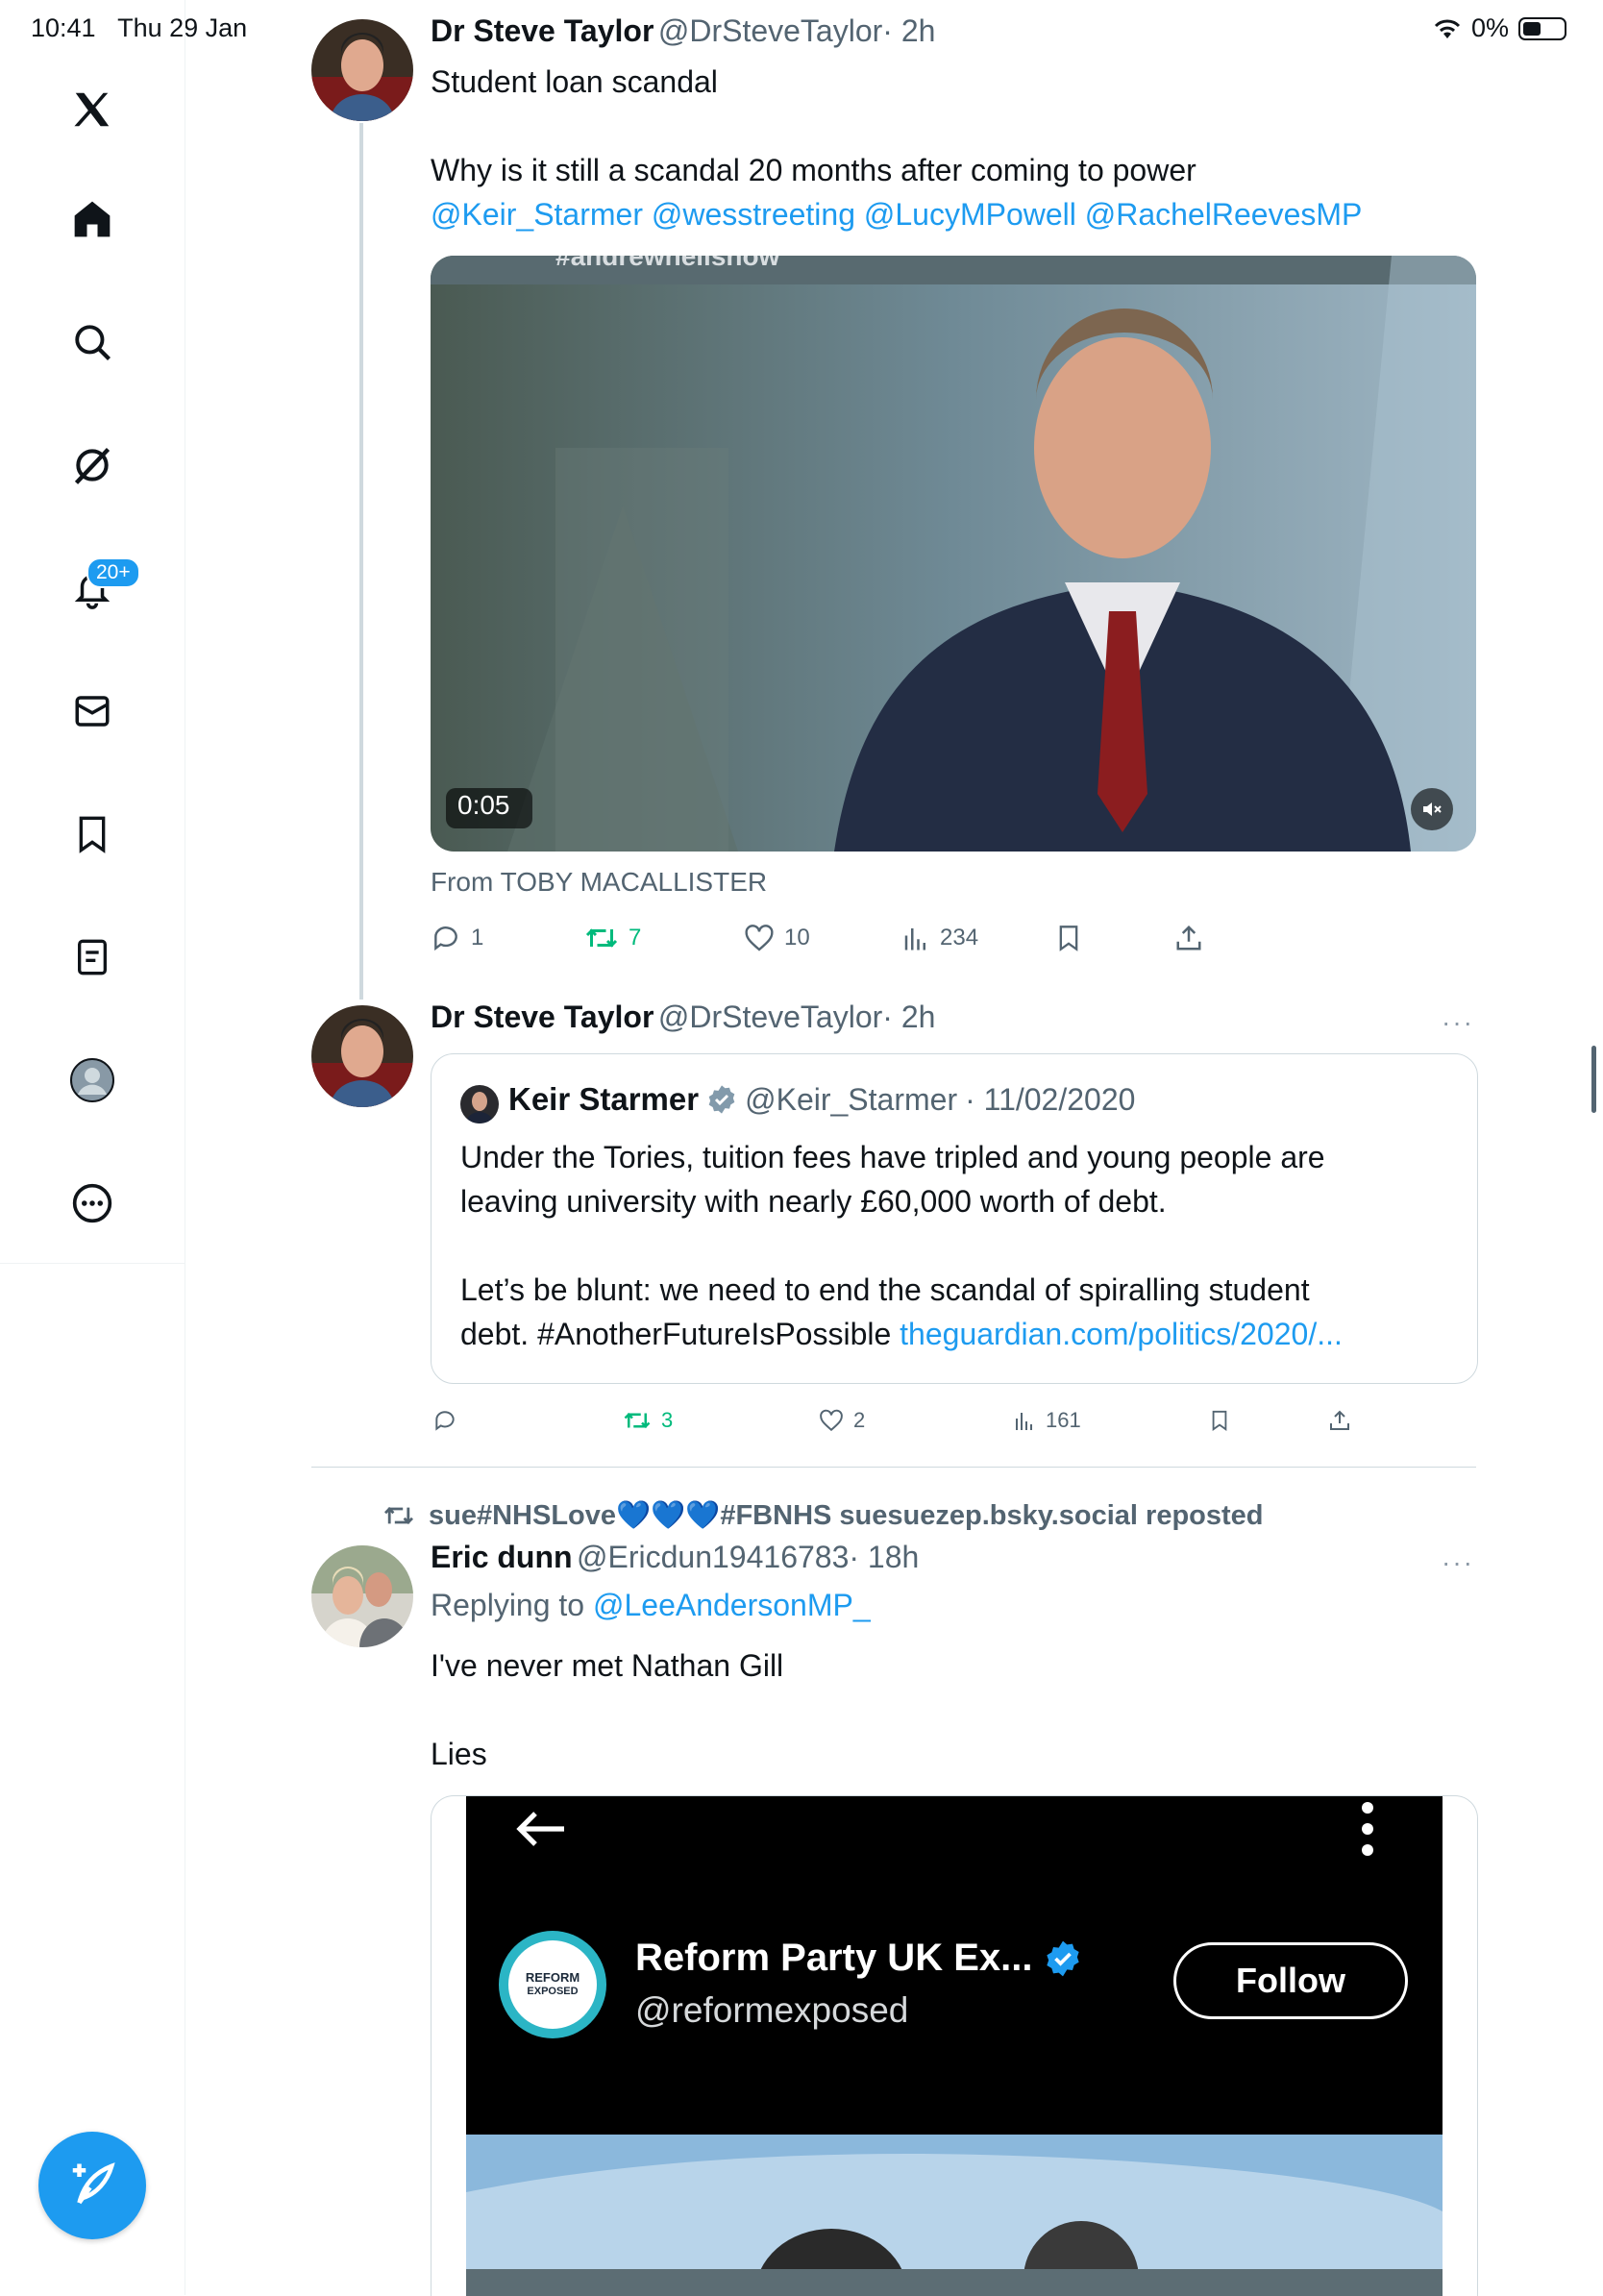  I want to click on tweet-text: I've never met Nathan Gill Lies, so click(960, 1710).